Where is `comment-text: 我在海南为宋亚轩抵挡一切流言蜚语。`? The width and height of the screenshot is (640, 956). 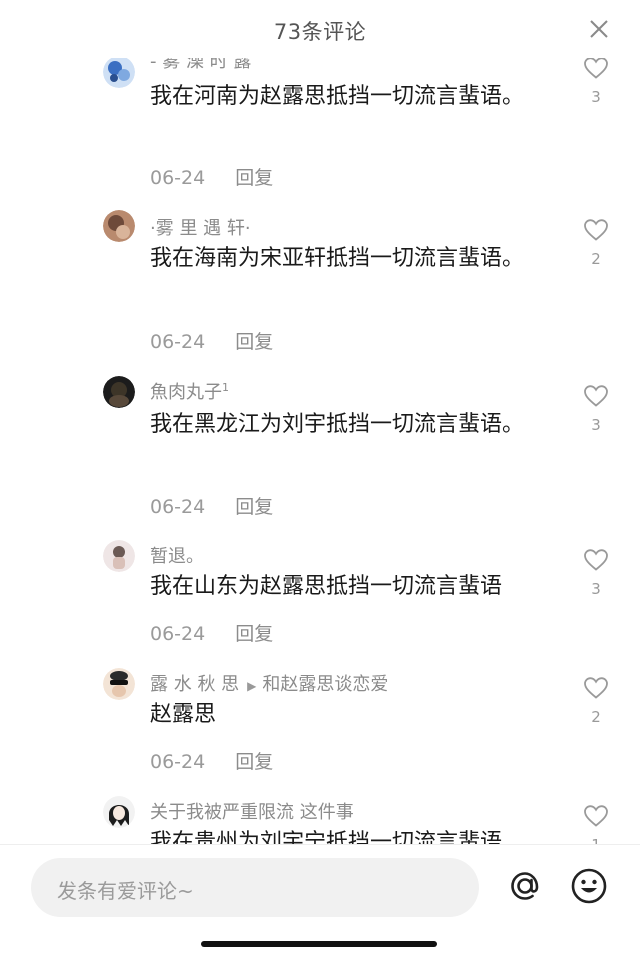 comment-text: 我在海南为宋亚轩抵挡一切流言蜚语。 is located at coordinates (337, 258).